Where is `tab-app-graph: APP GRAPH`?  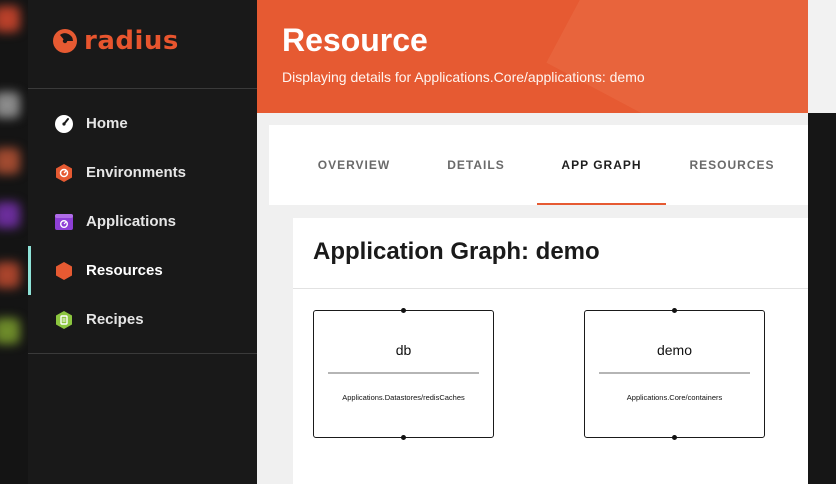
tab-app-graph: APP GRAPH is located at coordinates (601, 165).